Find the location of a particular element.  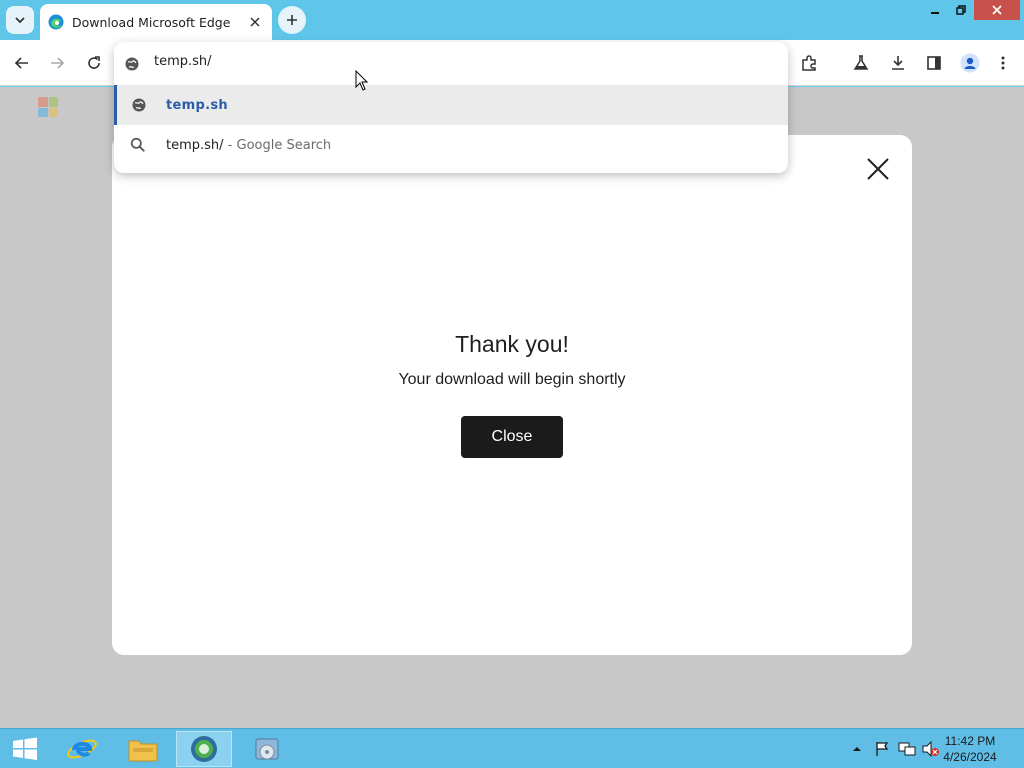

forward-button is located at coordinates (57, 63).